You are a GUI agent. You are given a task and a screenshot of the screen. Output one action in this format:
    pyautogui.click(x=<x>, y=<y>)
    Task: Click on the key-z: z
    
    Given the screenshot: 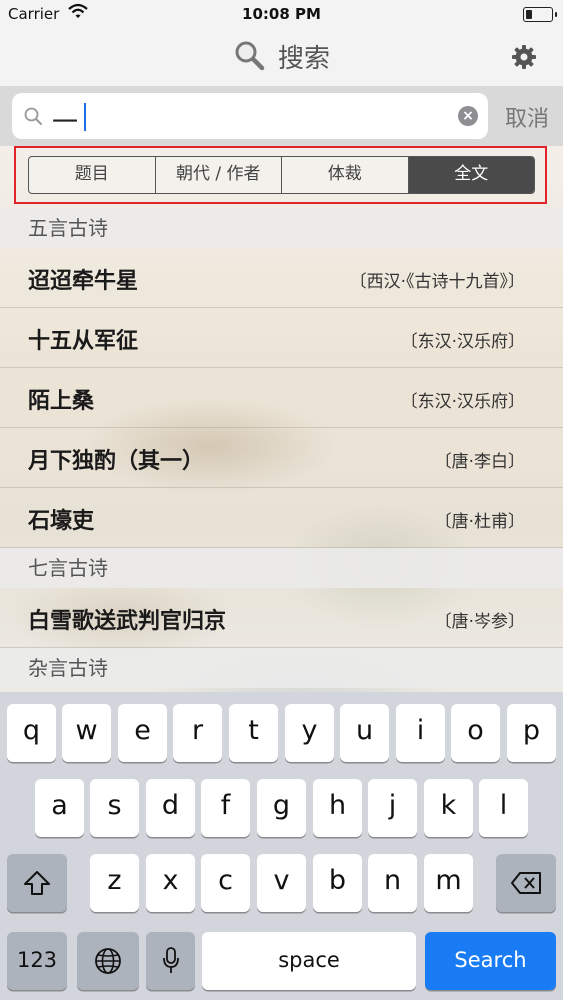 What is the action you would take?
    pyautogui.click(x=114, y=883)
    